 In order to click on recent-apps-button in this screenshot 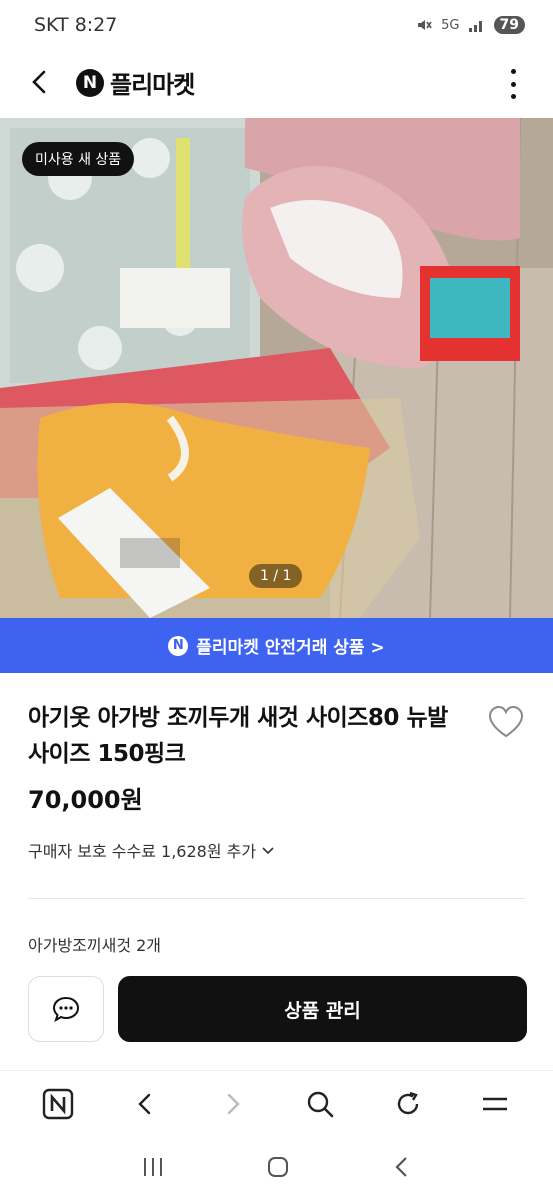, I will do `click(153, 1169)`.